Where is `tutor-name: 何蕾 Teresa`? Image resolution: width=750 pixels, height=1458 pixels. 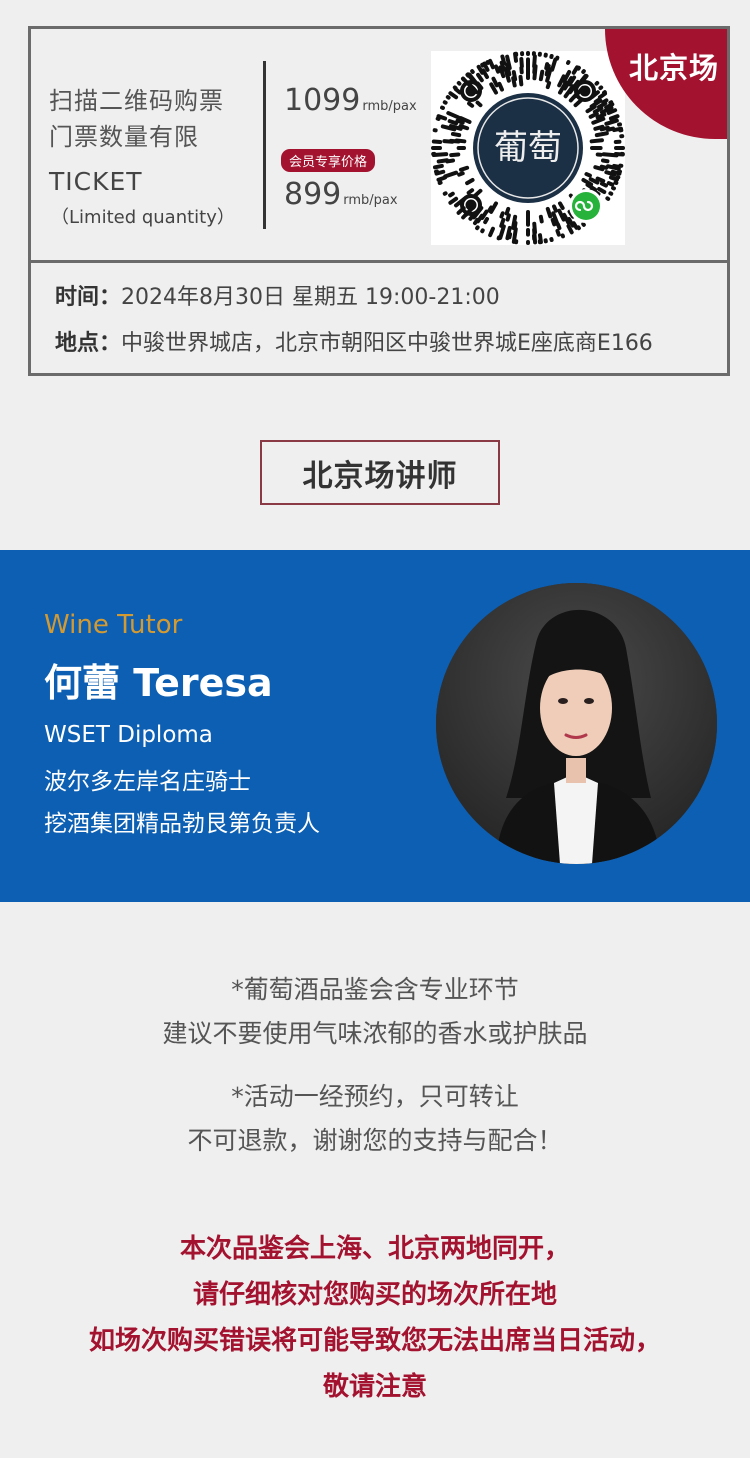
tutor-name: 何蕾 Teresa is located at coordinates (158, 683).